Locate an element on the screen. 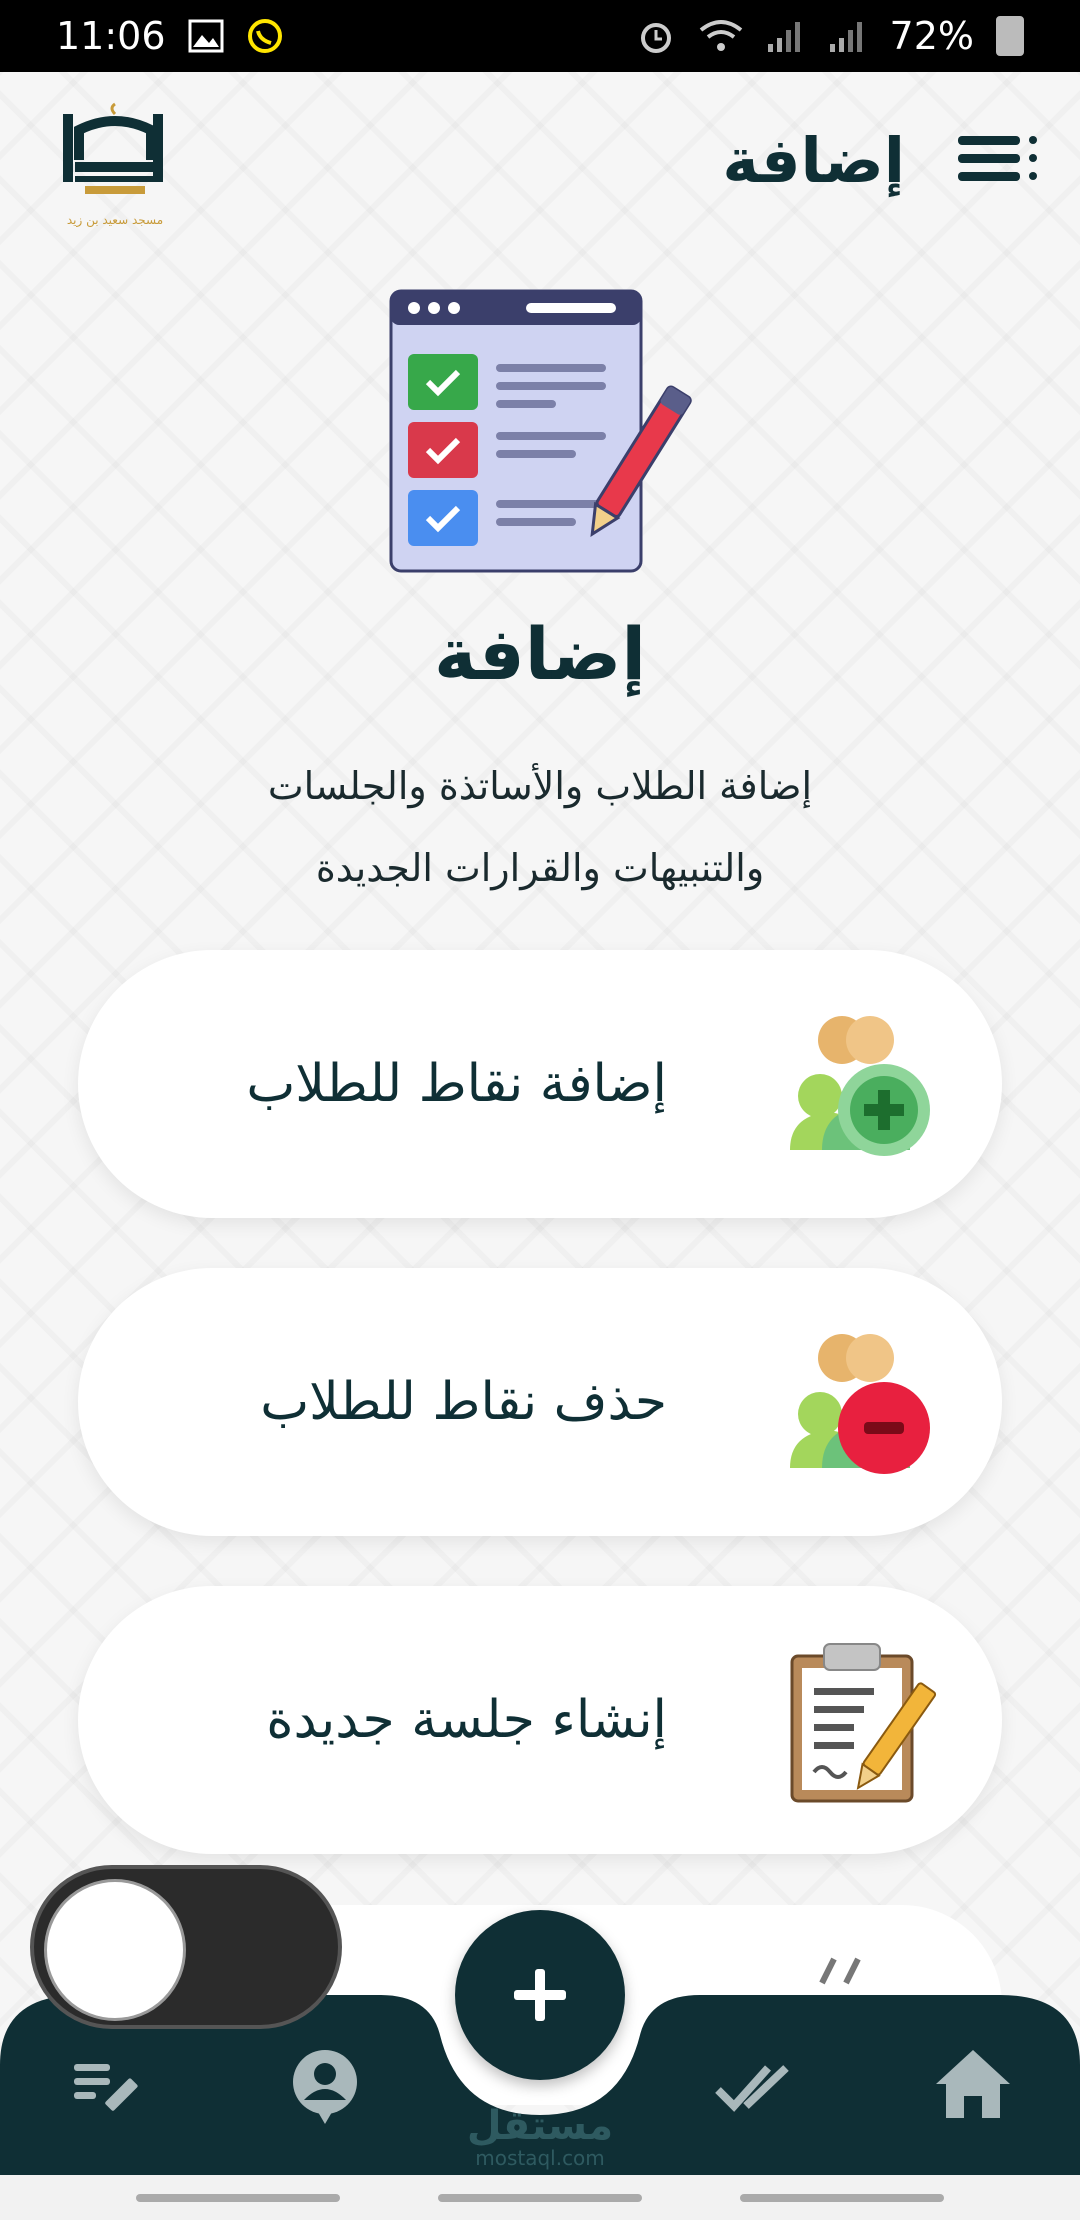 The image size is (1080, 2220). system-nav-bar is located at coordinates (540, 2197).